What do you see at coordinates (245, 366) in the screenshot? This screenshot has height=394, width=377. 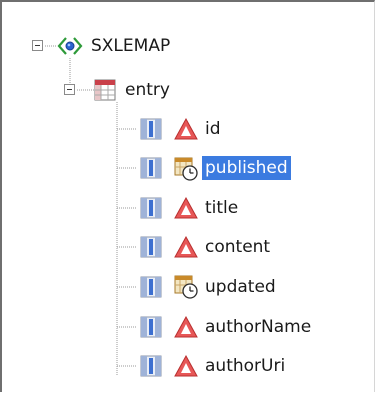 I see `tree-child-label: authorUri` at bounding box center [245, 366].